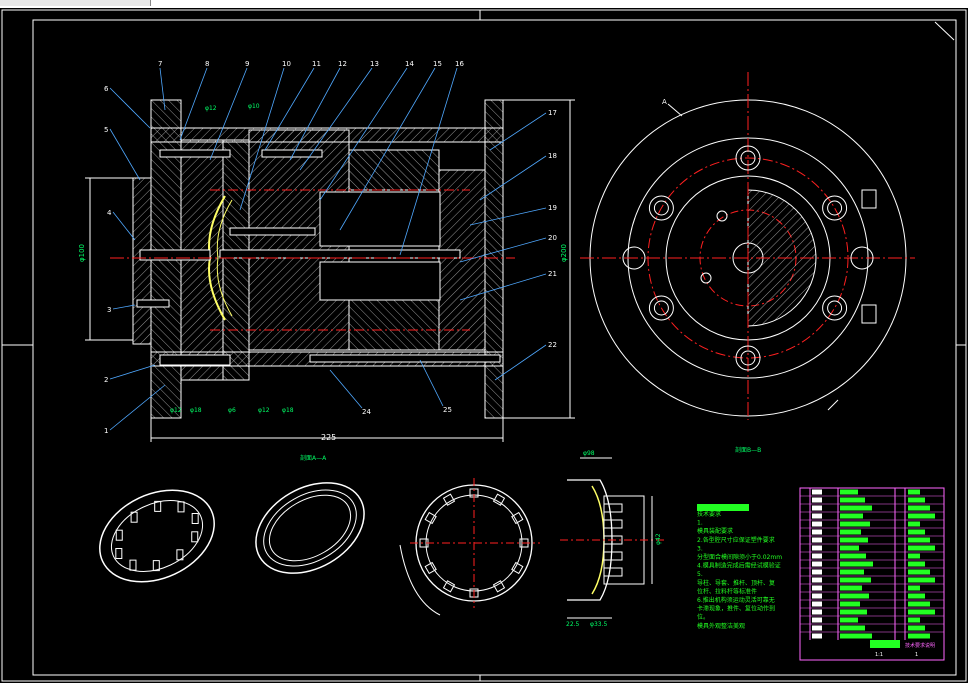 The height and width of the screenshot is (683, 968). What do you see at coordinates (195, 153) in the screenshot?
I see `guide-pin-top` at bounding box center [195, 153].